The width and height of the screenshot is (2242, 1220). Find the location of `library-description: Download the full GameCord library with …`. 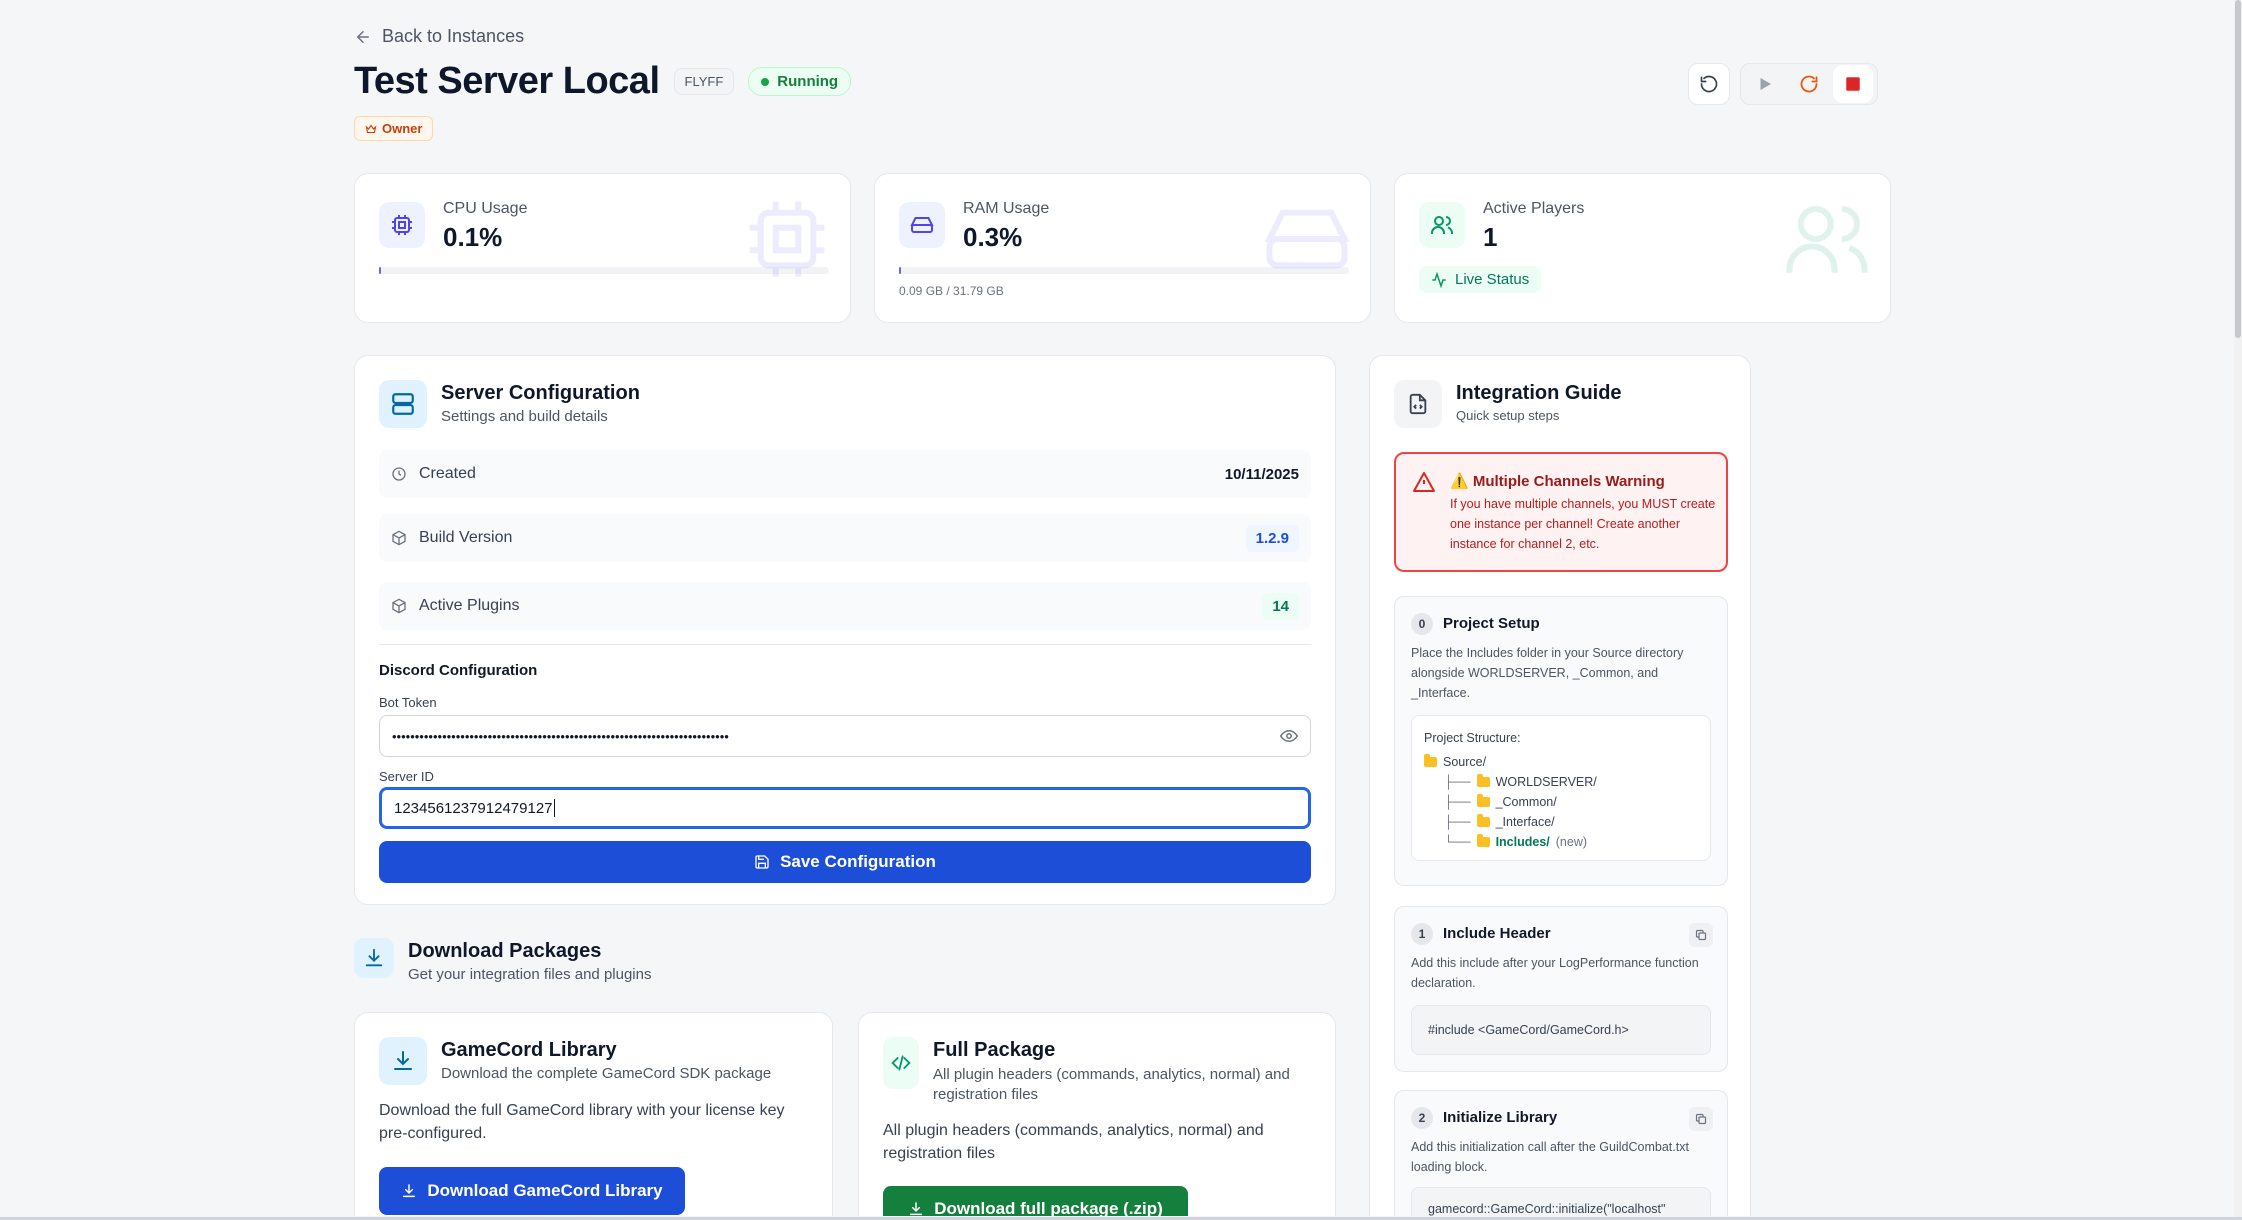

library-description: Download the full GameCord library with … is located at coordinates (582, 1122).